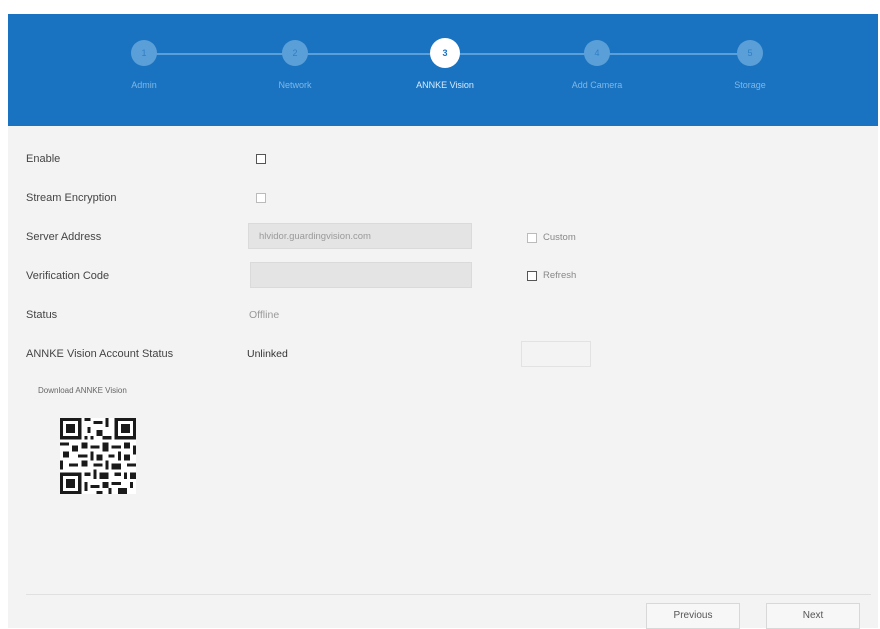  What do you see at coordinates (448, 594) in the screenshot?
I see `footer-divider` at bounding box center [448, 594].